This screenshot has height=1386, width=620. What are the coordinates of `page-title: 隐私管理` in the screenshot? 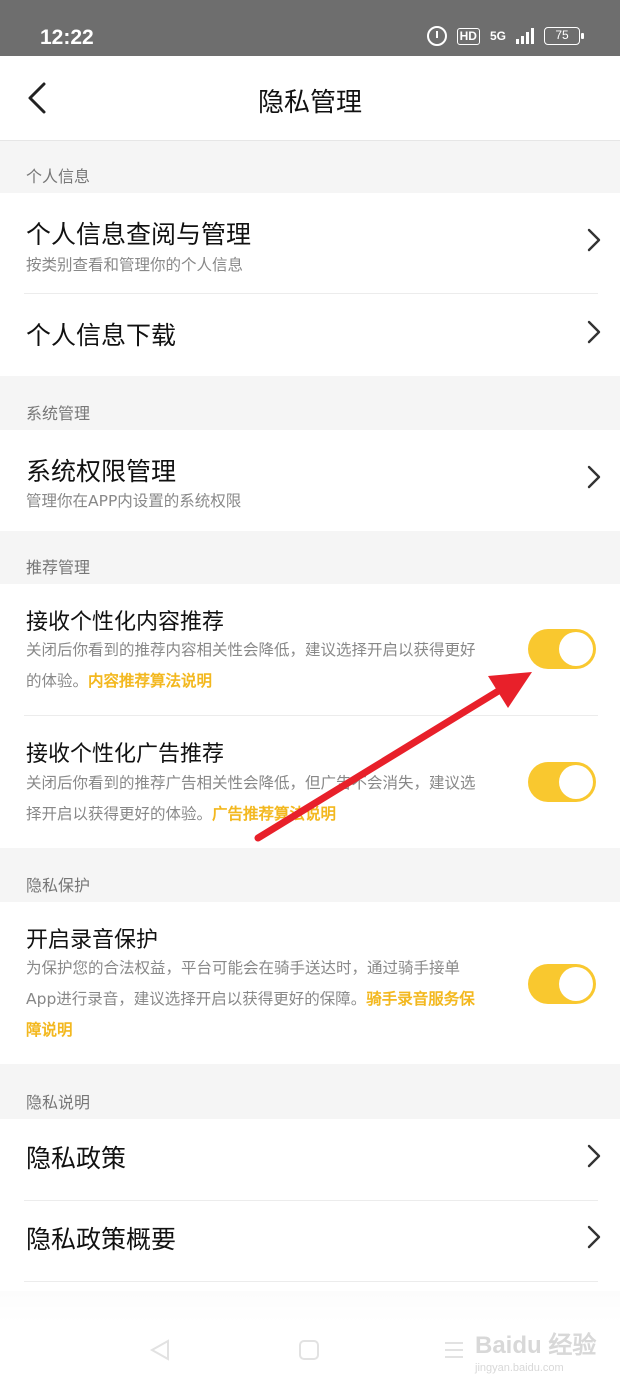 It's located at (309, 103).